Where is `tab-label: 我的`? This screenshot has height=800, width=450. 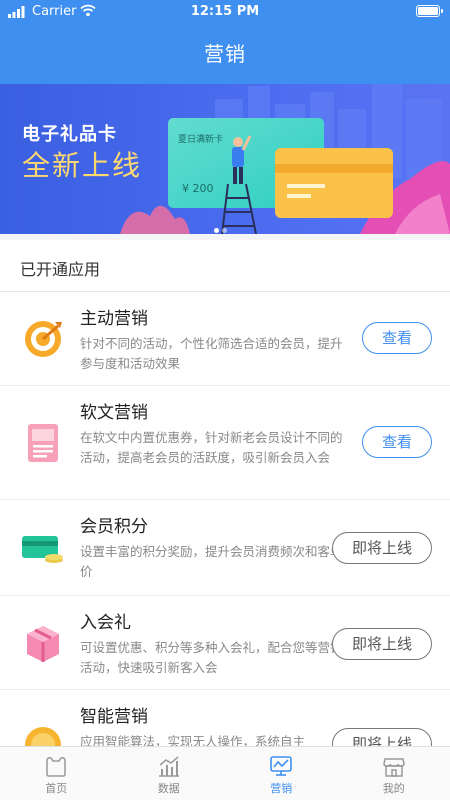 tab-label: 我的 is located at coordinates (393, 788).